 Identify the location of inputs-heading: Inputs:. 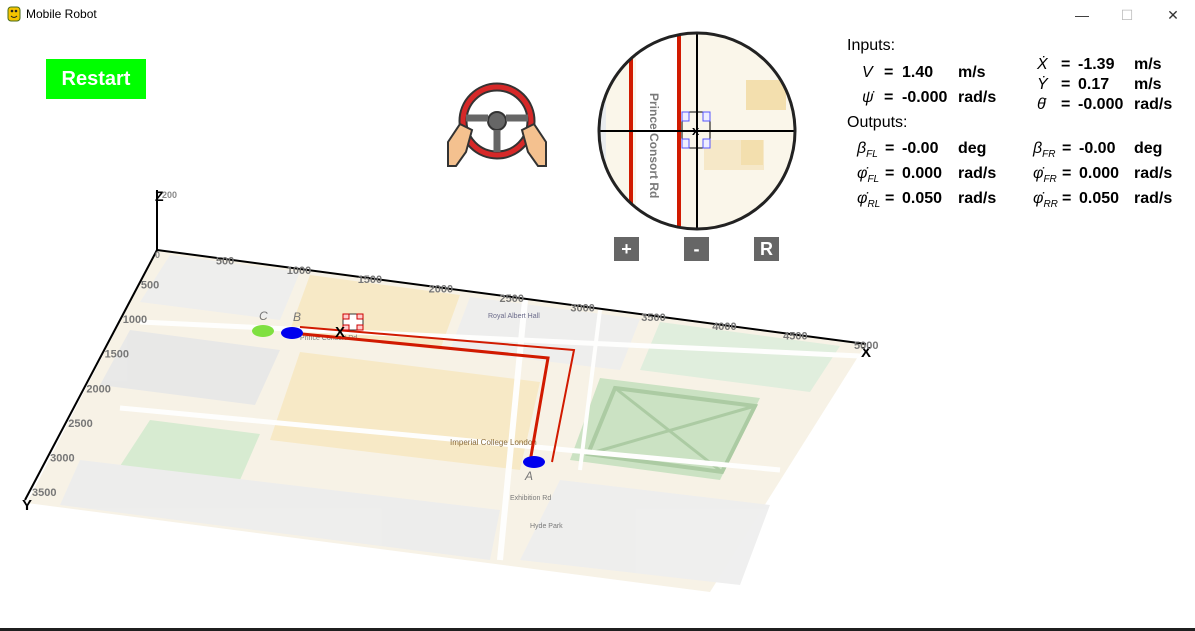
(871, 45).